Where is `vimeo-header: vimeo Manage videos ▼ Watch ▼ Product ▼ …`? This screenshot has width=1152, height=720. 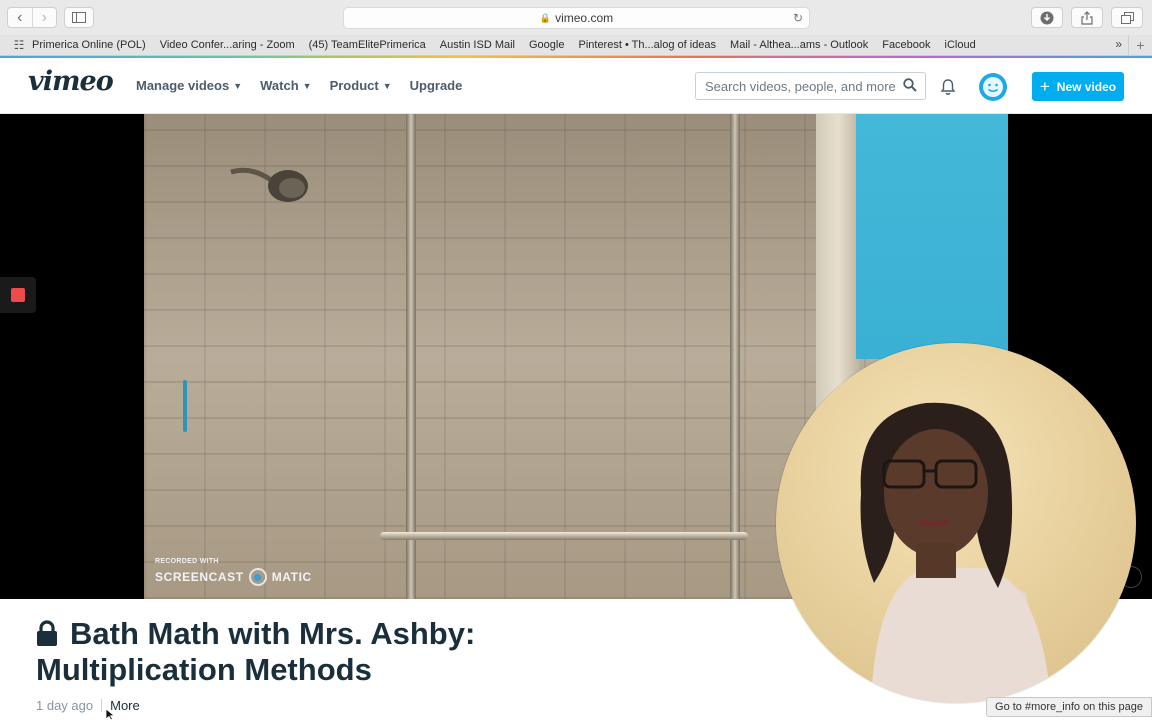 vimeo-header: vimeo Manage videos ▼ Watch ▼ Product ▼ … is located at coordinates (576, 86).